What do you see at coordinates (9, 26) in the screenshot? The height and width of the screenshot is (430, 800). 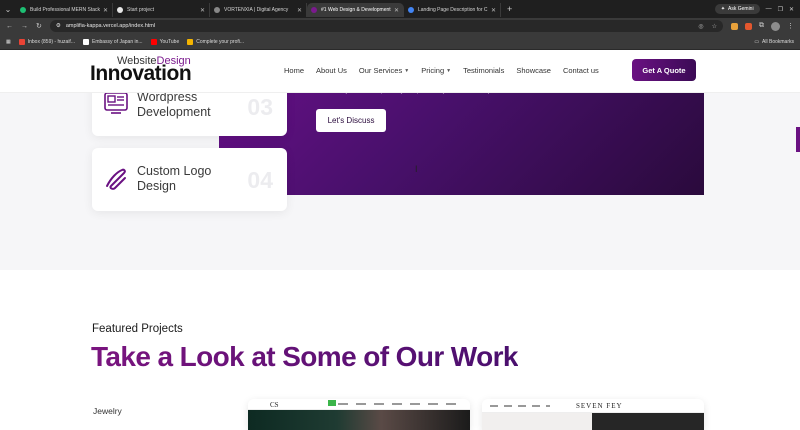 I see `back-icon: ←` at bounding box center [9, 26].